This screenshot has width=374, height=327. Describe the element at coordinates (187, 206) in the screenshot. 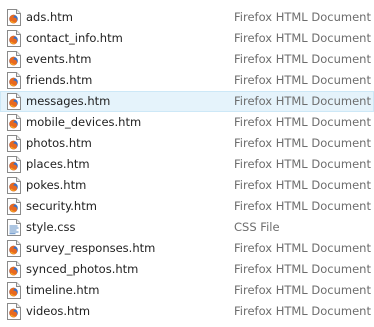

I see `file-row-security-htm: security.htm Firefox HTML Document` at that location.